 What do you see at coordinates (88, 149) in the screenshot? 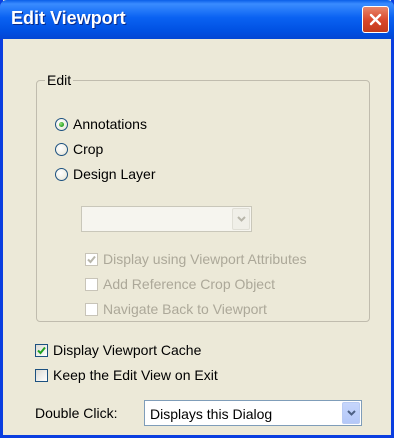
I see `radio-crop-label: Crop` at bounding box center [88, 149].